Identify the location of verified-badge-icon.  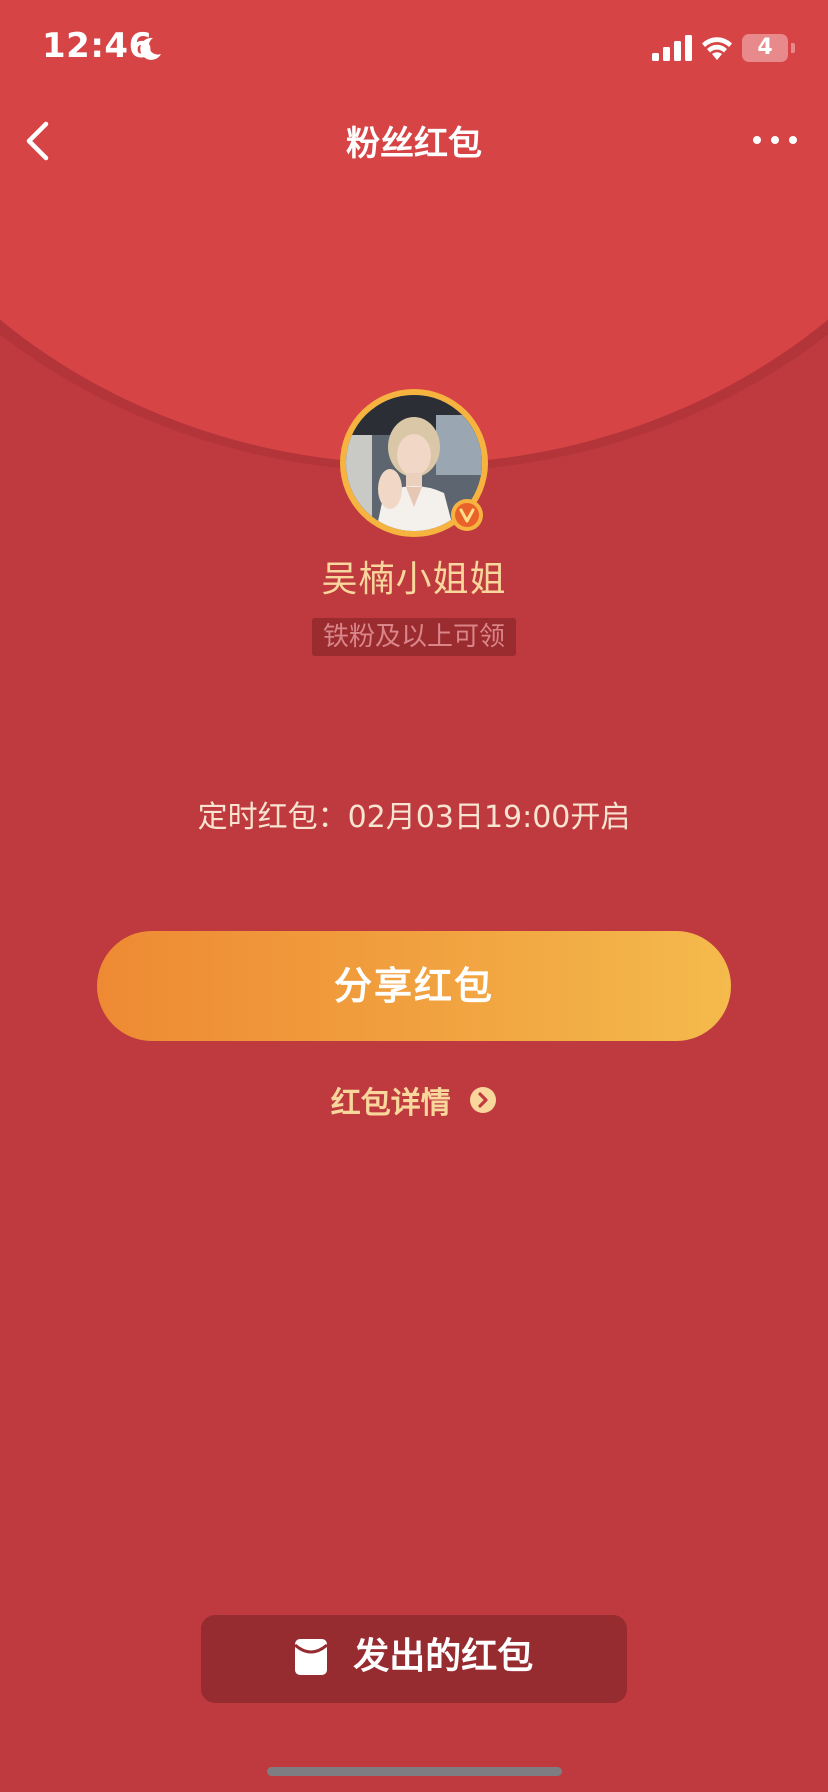
(467, 515).